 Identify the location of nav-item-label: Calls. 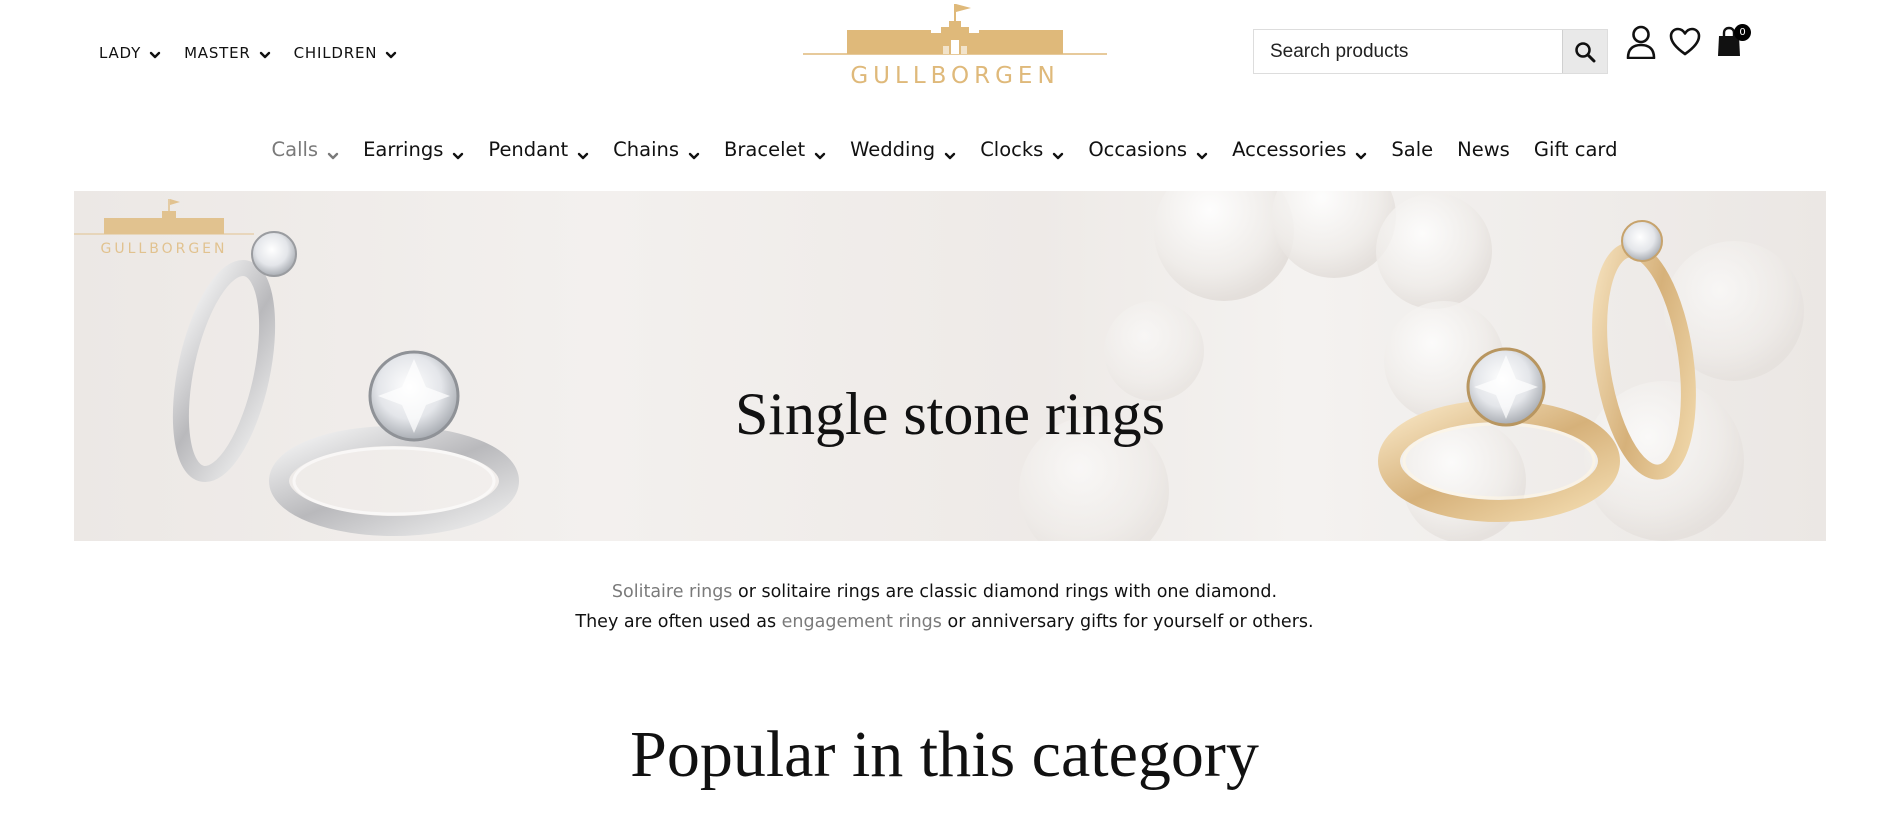
(295, 149).